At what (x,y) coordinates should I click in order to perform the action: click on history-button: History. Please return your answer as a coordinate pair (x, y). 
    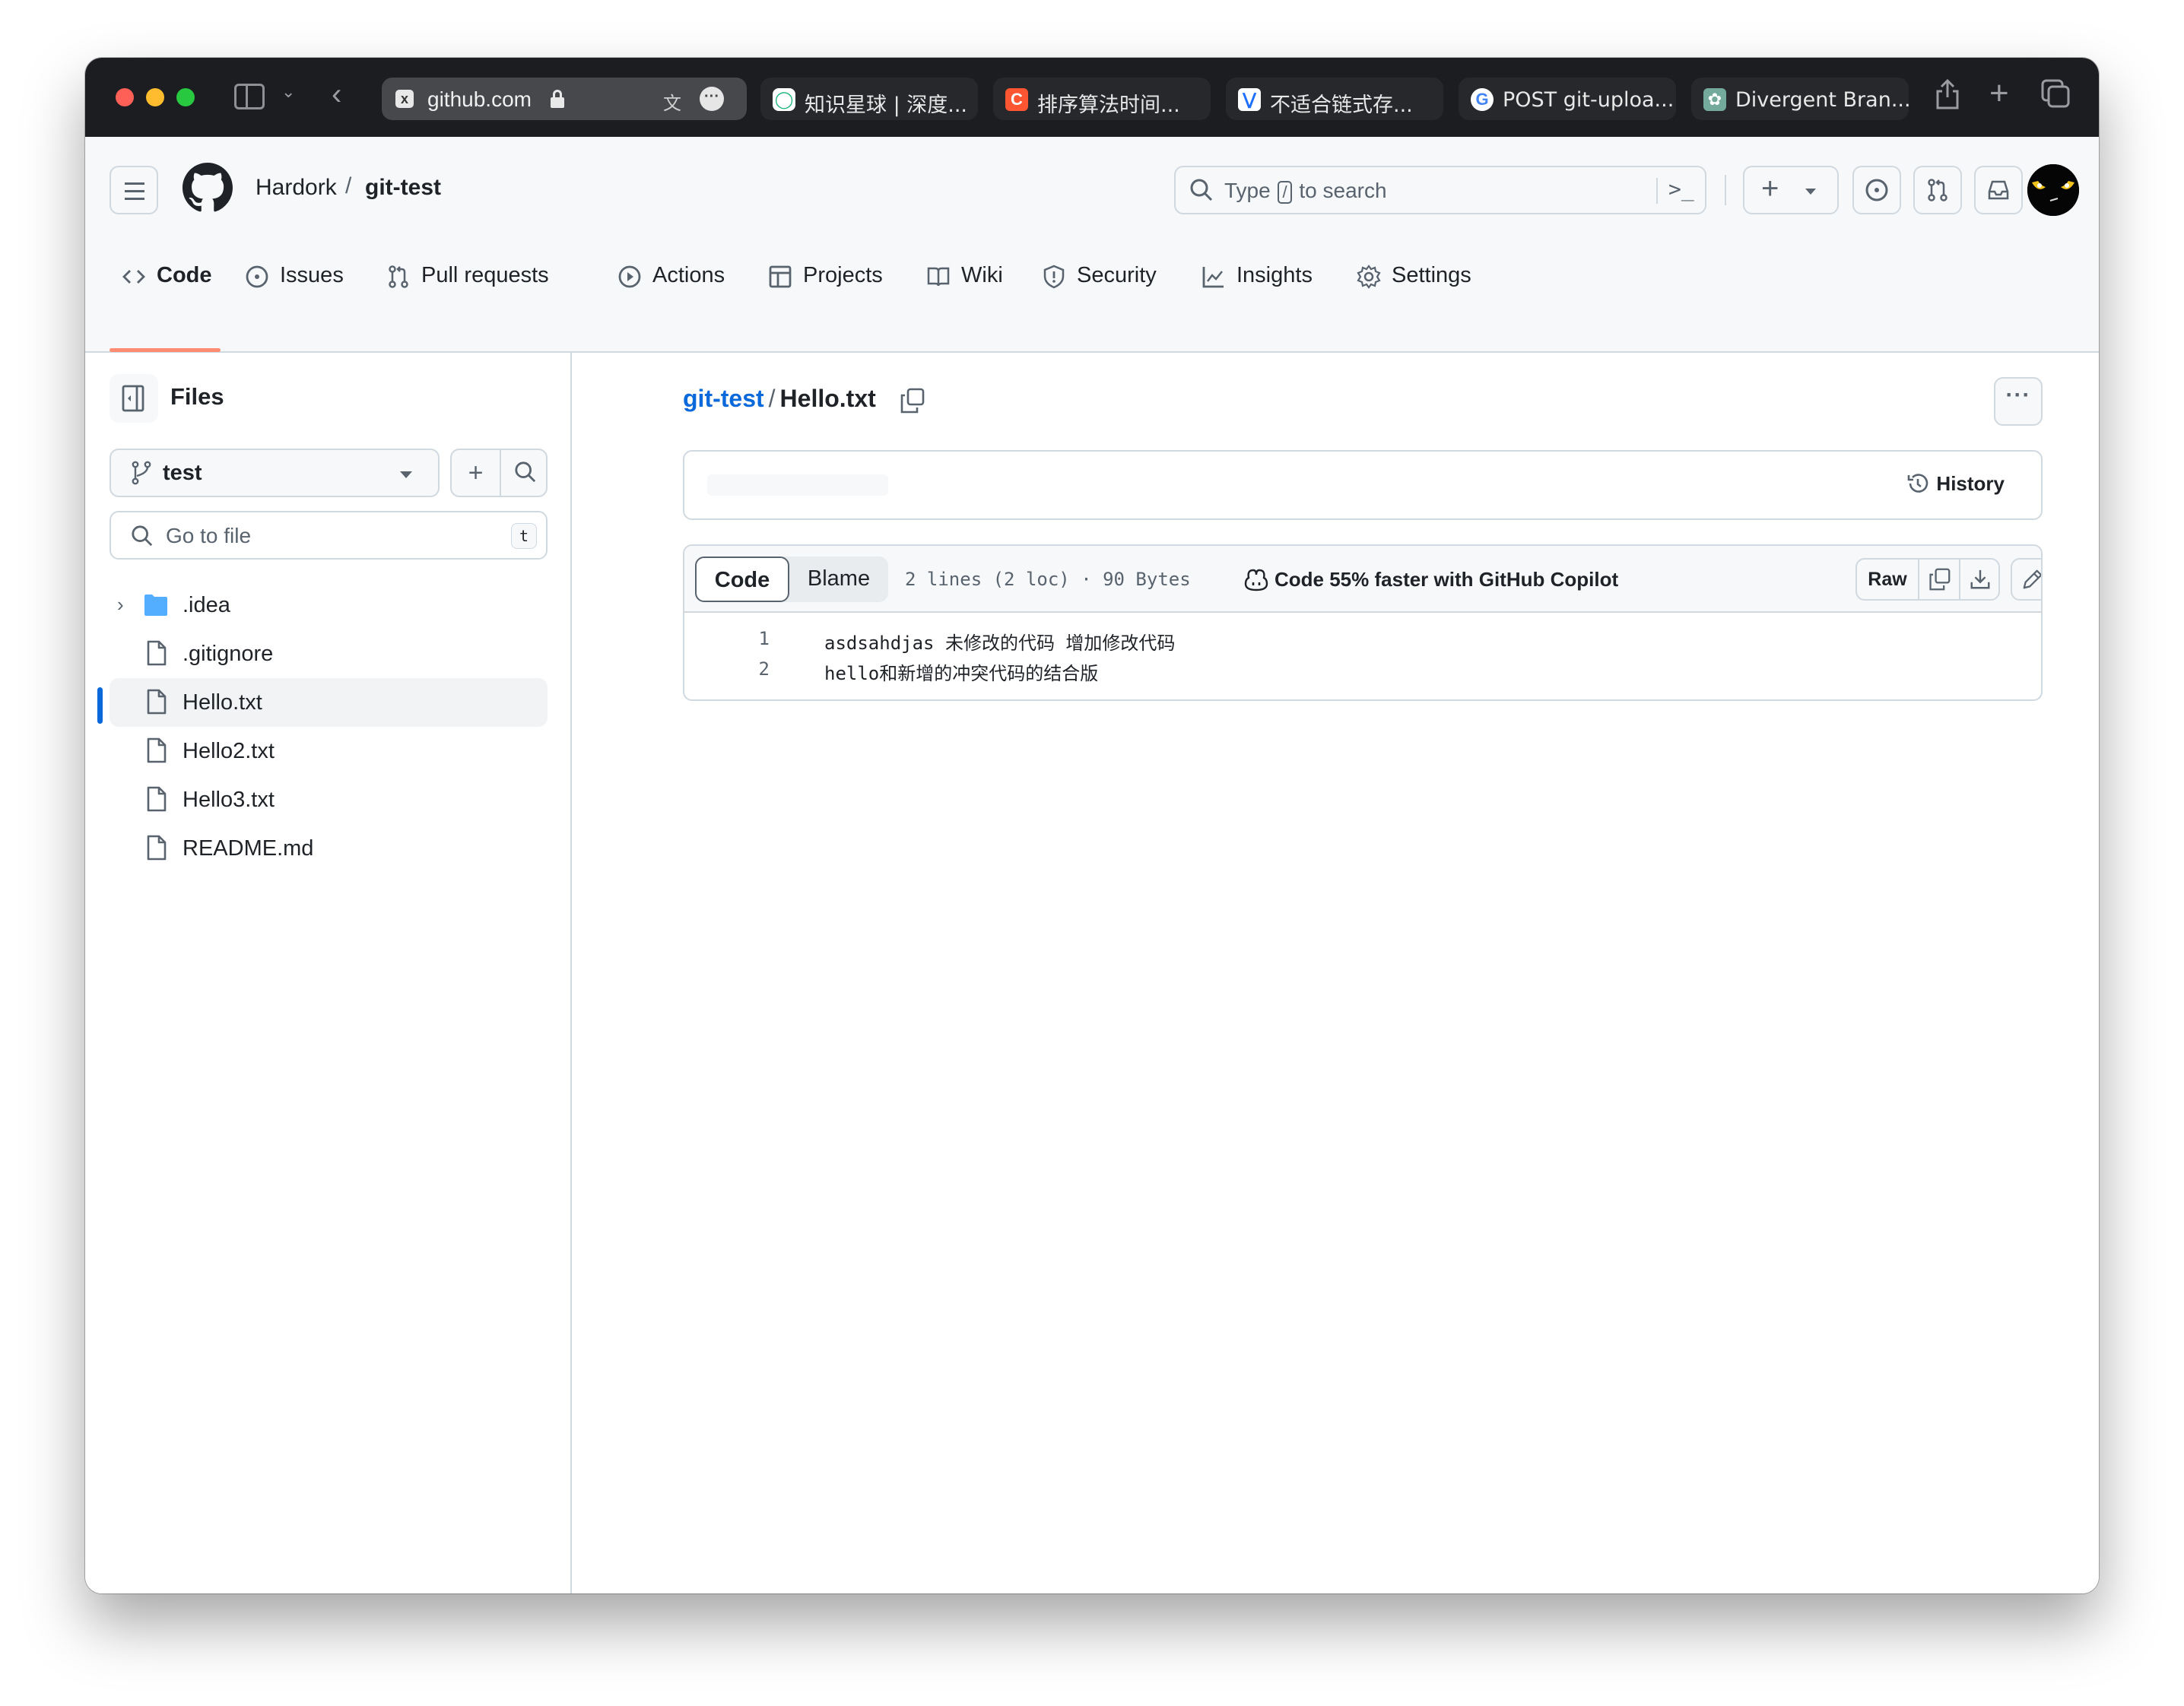
    Looking at the image, I should click on (1955, 483).